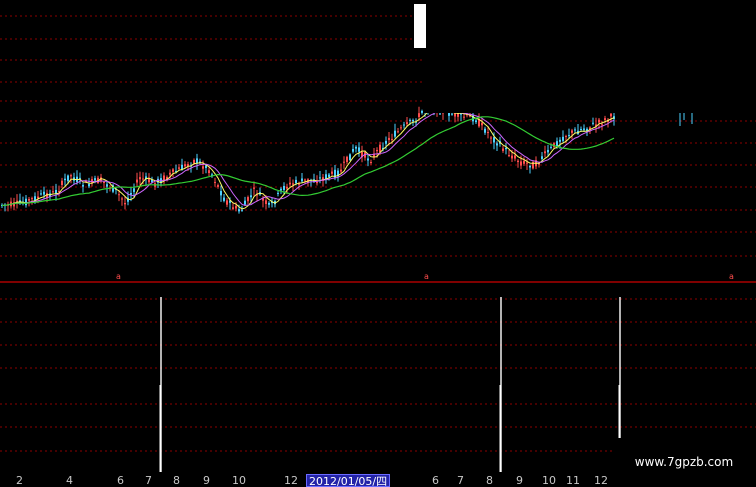 The height and width of the screenshot is (487, 756). What do you see at coordinates (590, 56) in the screenshot?
I see `overlay-mask` at bounding box center [590, 56].